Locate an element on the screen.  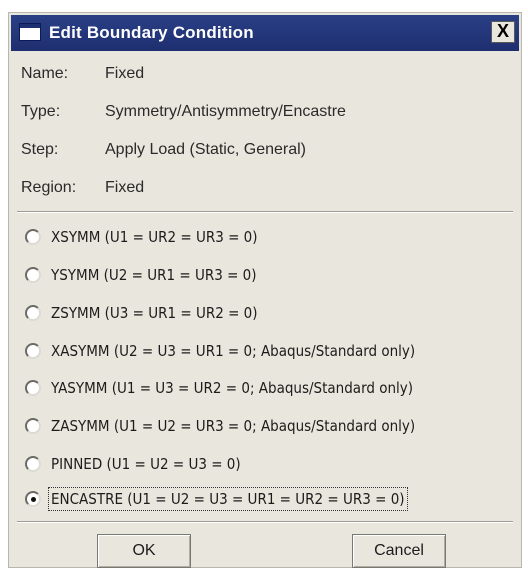
option-pinned: PINNED (U1 = U2 = U3 = 0) is located at coordinates (267, 465).